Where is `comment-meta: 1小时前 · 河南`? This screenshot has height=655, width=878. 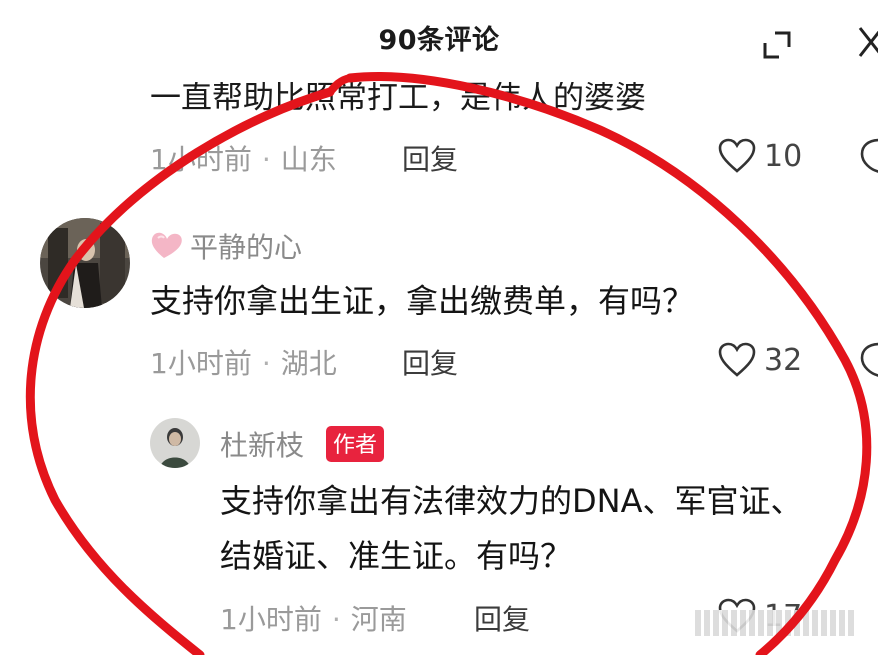 comment-meta: 1小时前 · 河南 is located at coordinates (313, 619).